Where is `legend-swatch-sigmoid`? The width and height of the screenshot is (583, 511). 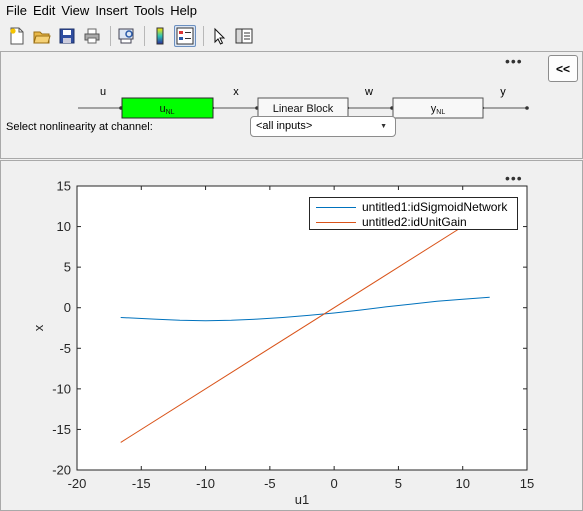 legend-swatch-sigmoid is located at coordinates (336, 207).